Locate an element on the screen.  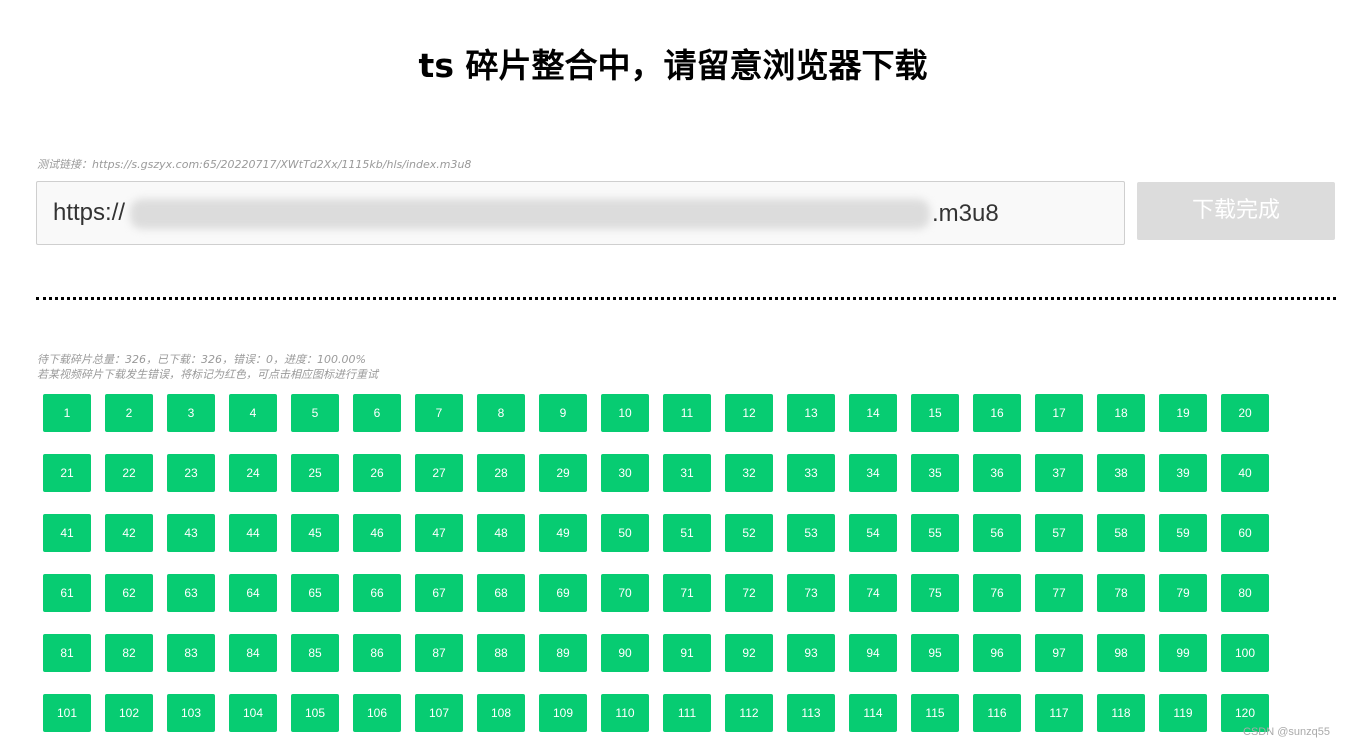
segment-tile: 40 is located at coordinates (1245, 473).